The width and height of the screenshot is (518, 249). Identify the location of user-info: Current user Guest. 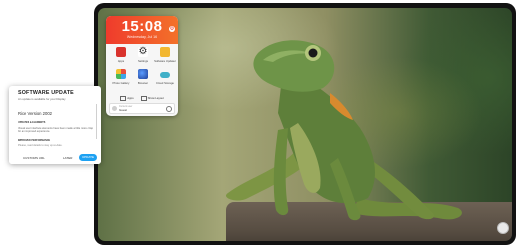
(125, 108).